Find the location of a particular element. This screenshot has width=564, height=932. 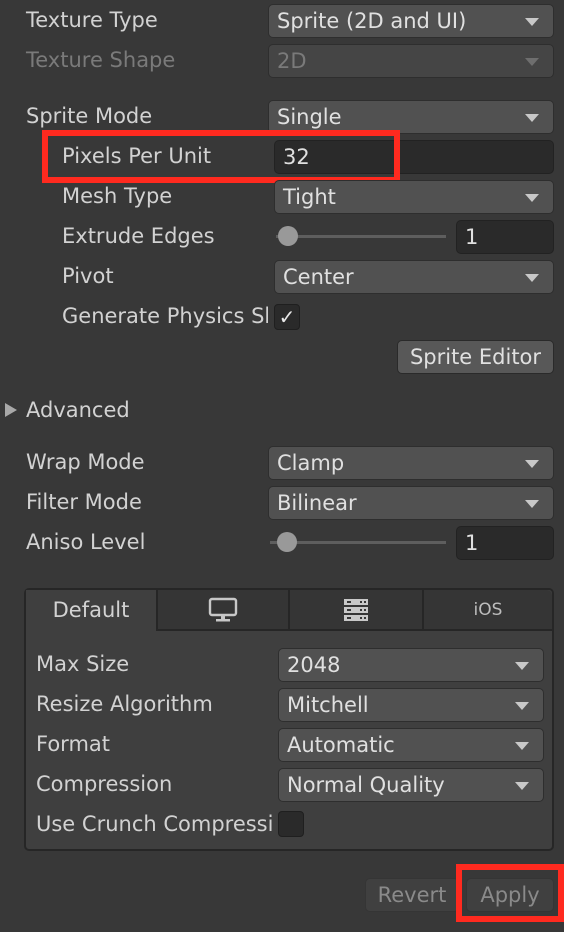

use-crunch-checkbox is located at coordinates (291, 824).